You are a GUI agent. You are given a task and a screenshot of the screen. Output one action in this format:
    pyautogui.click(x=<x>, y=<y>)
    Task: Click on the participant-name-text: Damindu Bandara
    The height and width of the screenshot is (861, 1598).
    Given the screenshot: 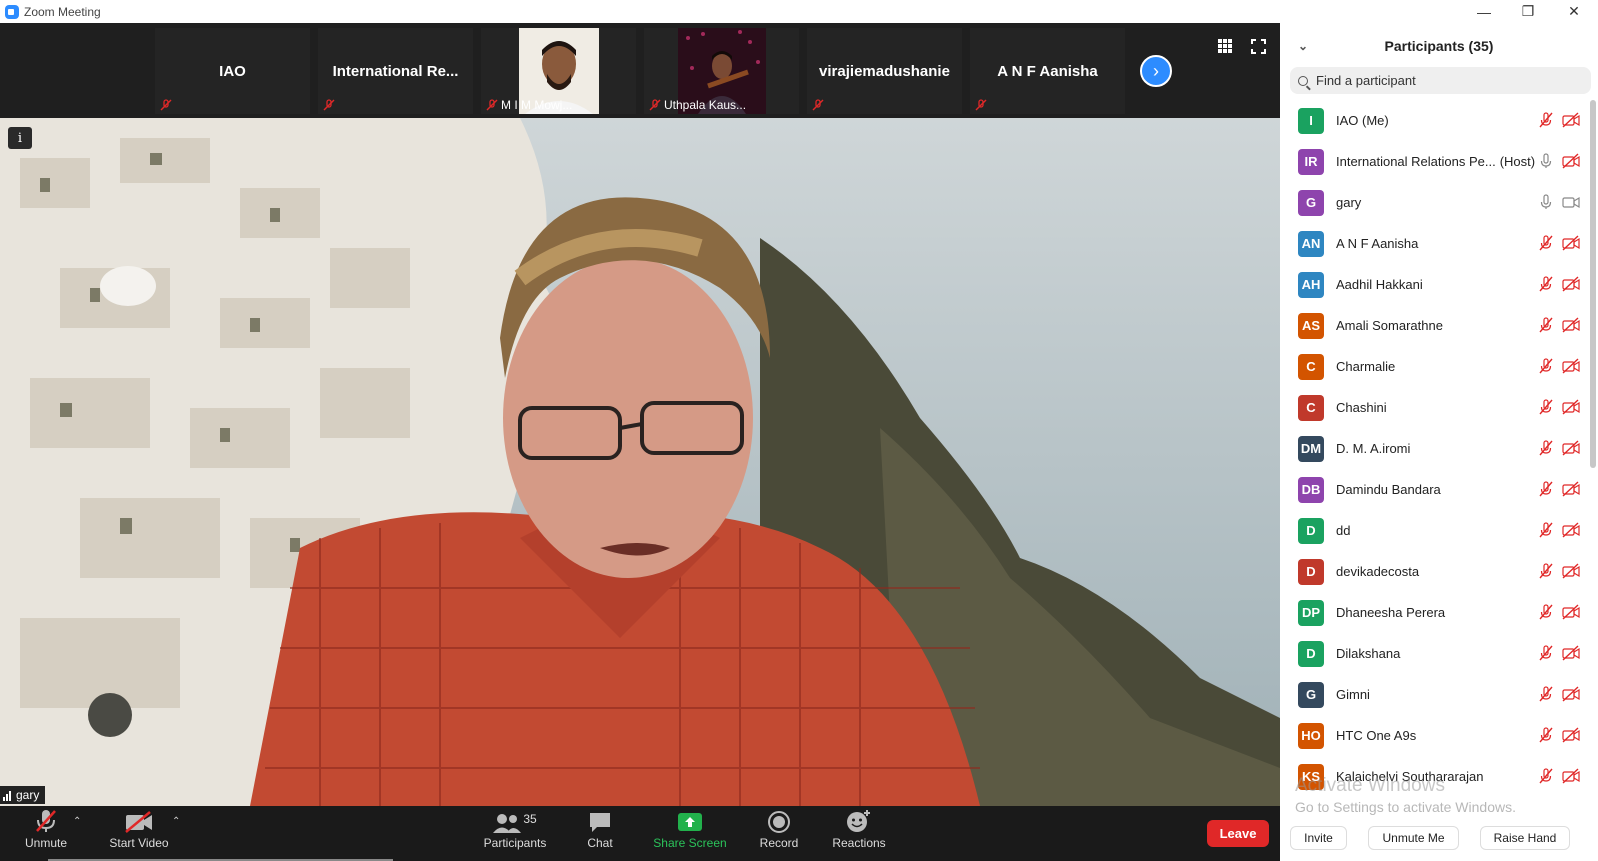 What is the action you would take?
    pyautogui.click(x=1388, y=489)
    